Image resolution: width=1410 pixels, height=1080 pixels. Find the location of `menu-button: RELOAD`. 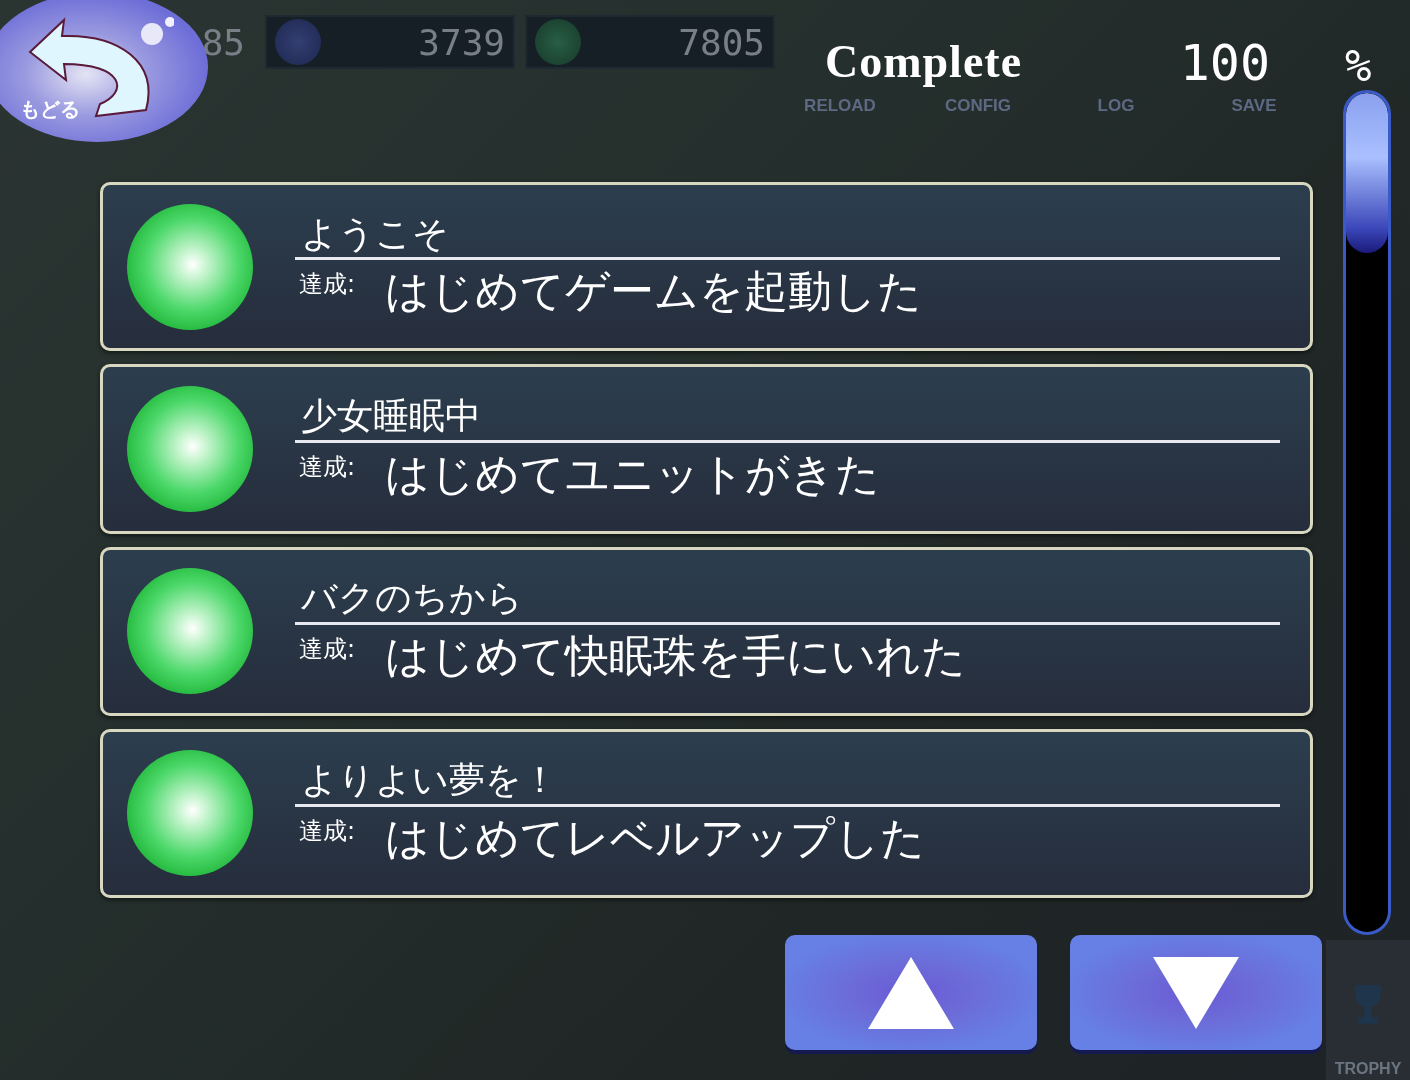

menu-button: RELOAD is located at coordinates (840, 106).